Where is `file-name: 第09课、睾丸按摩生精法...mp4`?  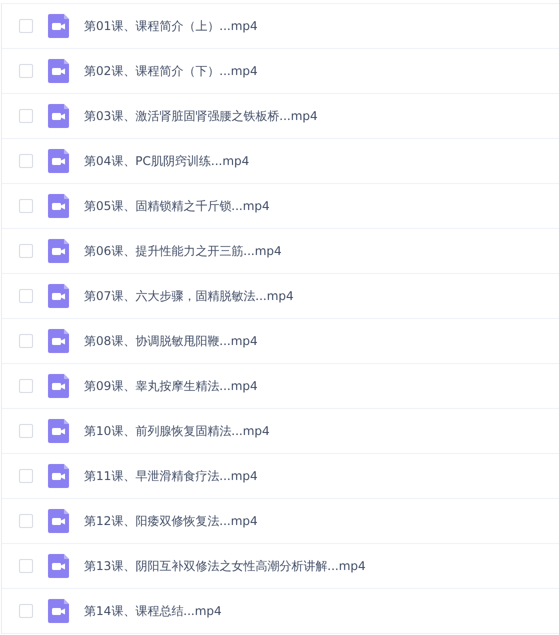 file-name: 第09课、睾丸按摩生精法...mp4 is located at coordinates (171, 386).